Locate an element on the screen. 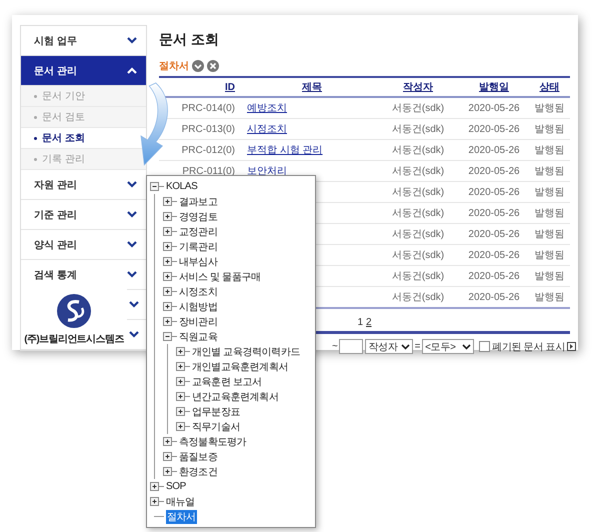 This screenshot has width=595, height=532. tree-item: 서비스 및 물품구매 is located at coordinates (220, 277).